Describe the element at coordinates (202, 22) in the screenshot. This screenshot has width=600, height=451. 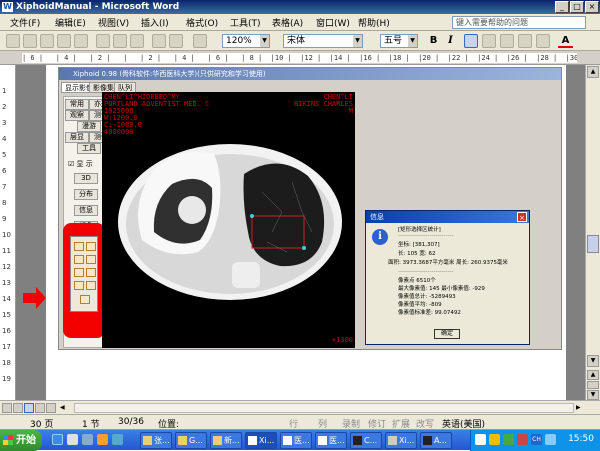
I see `menu-format: 格式(O)` at that location.